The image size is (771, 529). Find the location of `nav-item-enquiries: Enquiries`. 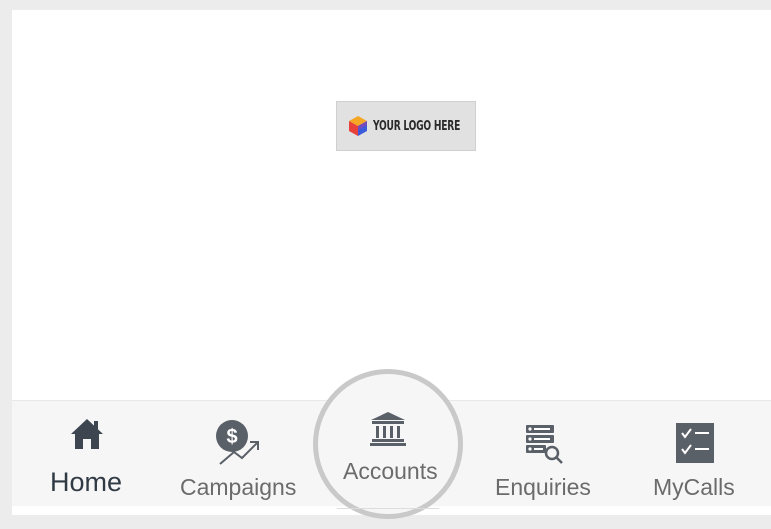

nav-item-enquiries: Enquiries is located at coordinates (542, 453).